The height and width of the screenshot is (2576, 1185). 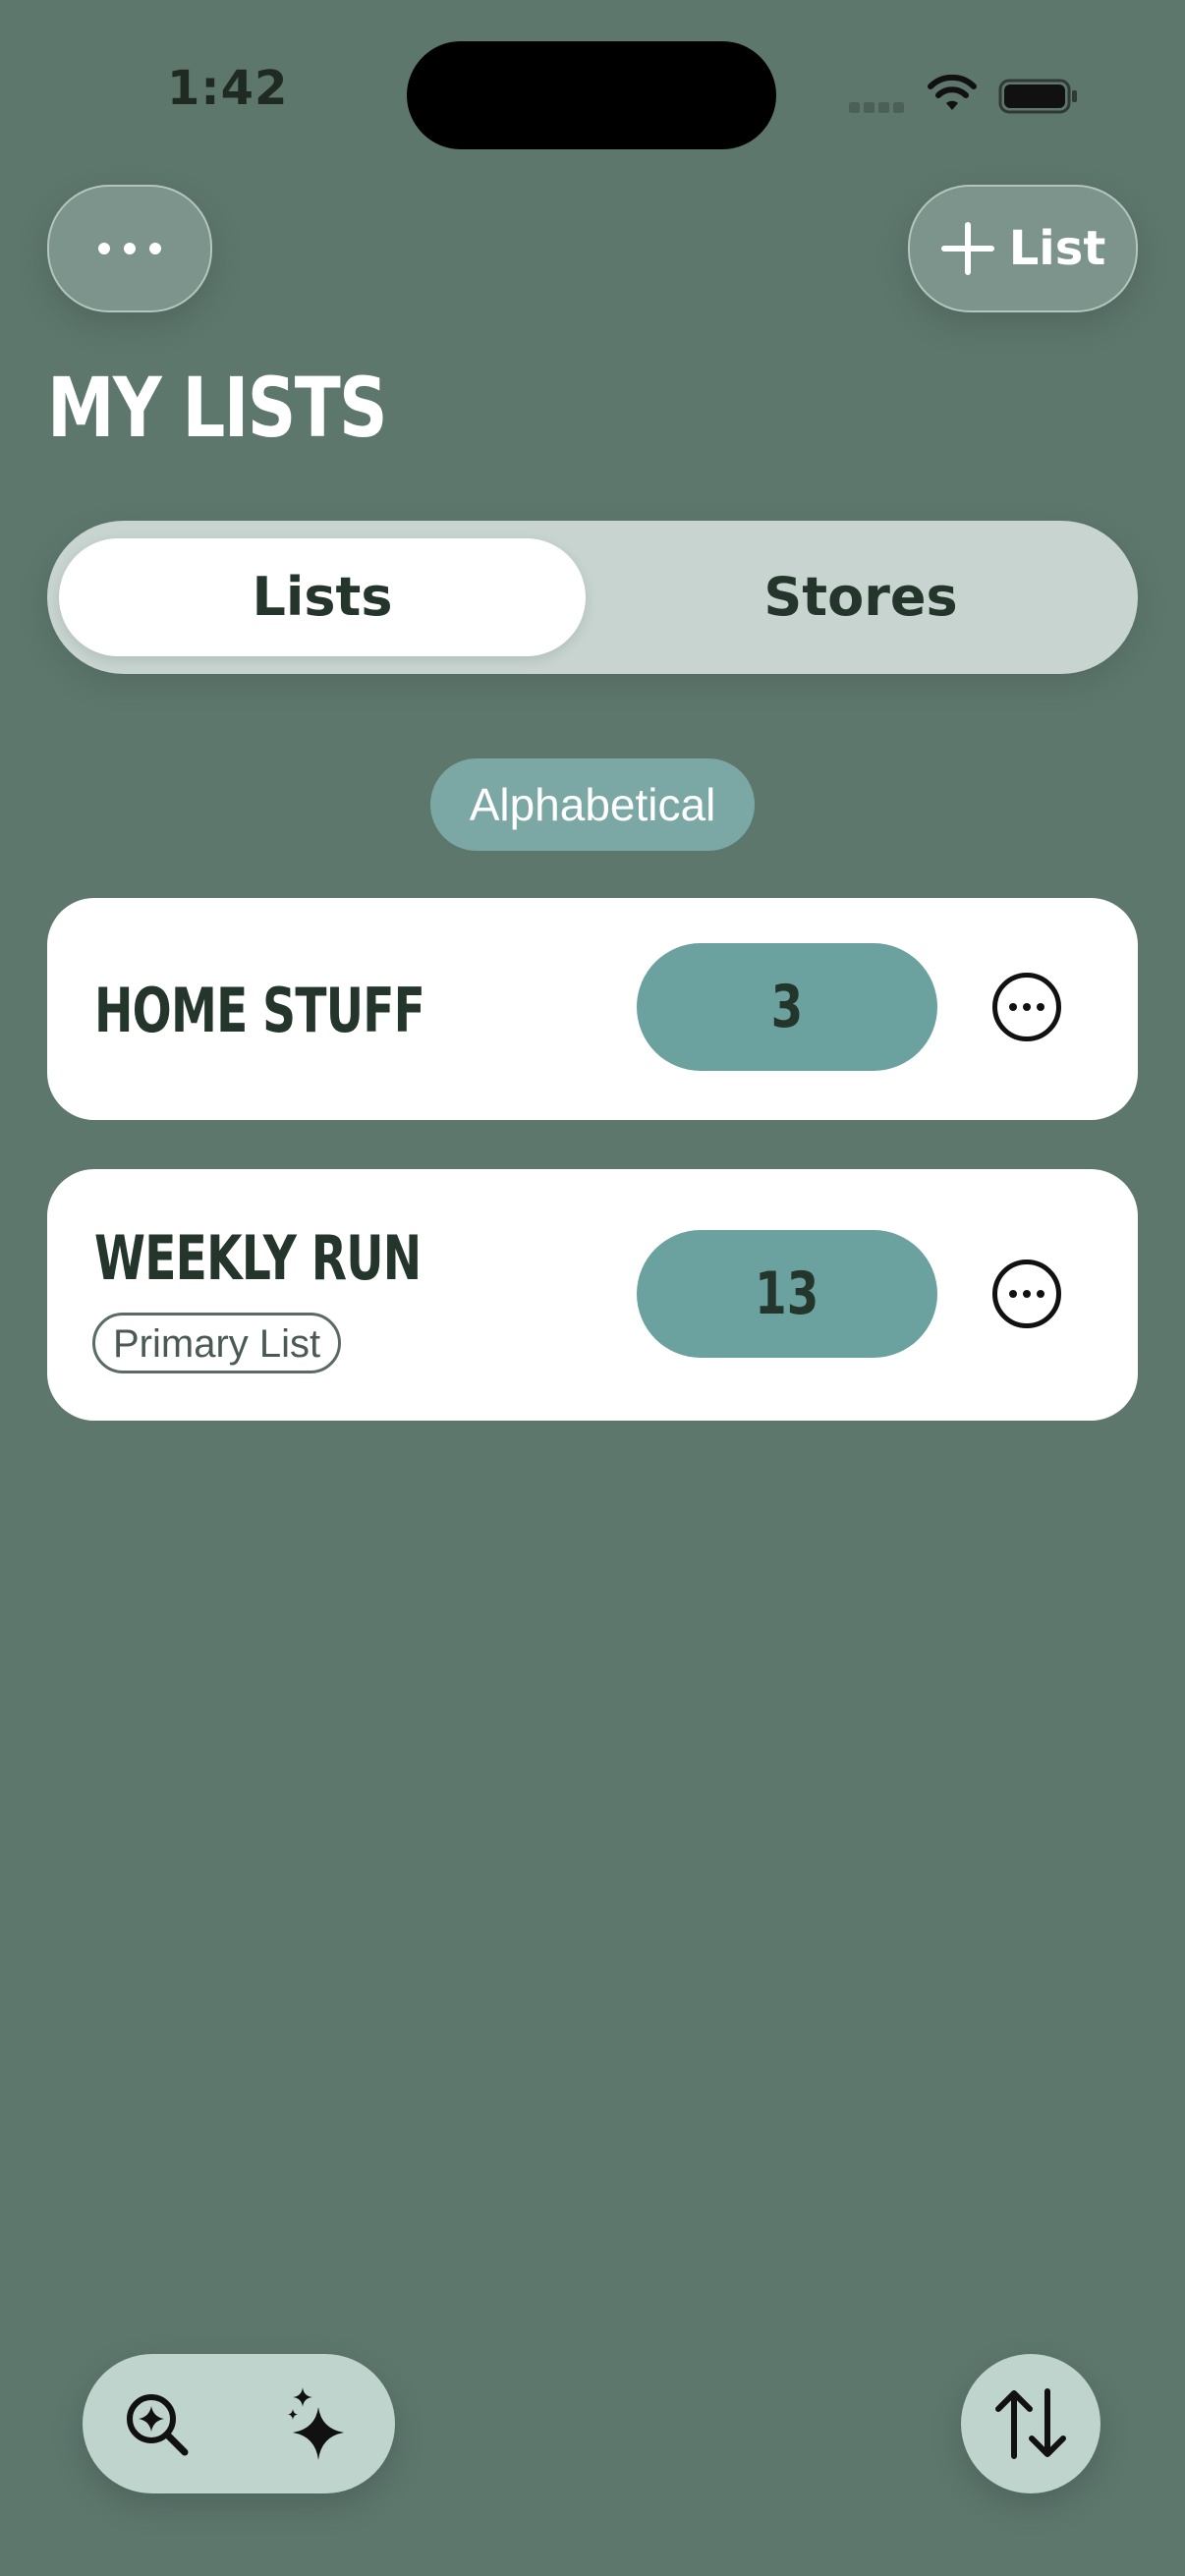 I want to click on swap-vertical-icon, so click(x=1030, y=2423).